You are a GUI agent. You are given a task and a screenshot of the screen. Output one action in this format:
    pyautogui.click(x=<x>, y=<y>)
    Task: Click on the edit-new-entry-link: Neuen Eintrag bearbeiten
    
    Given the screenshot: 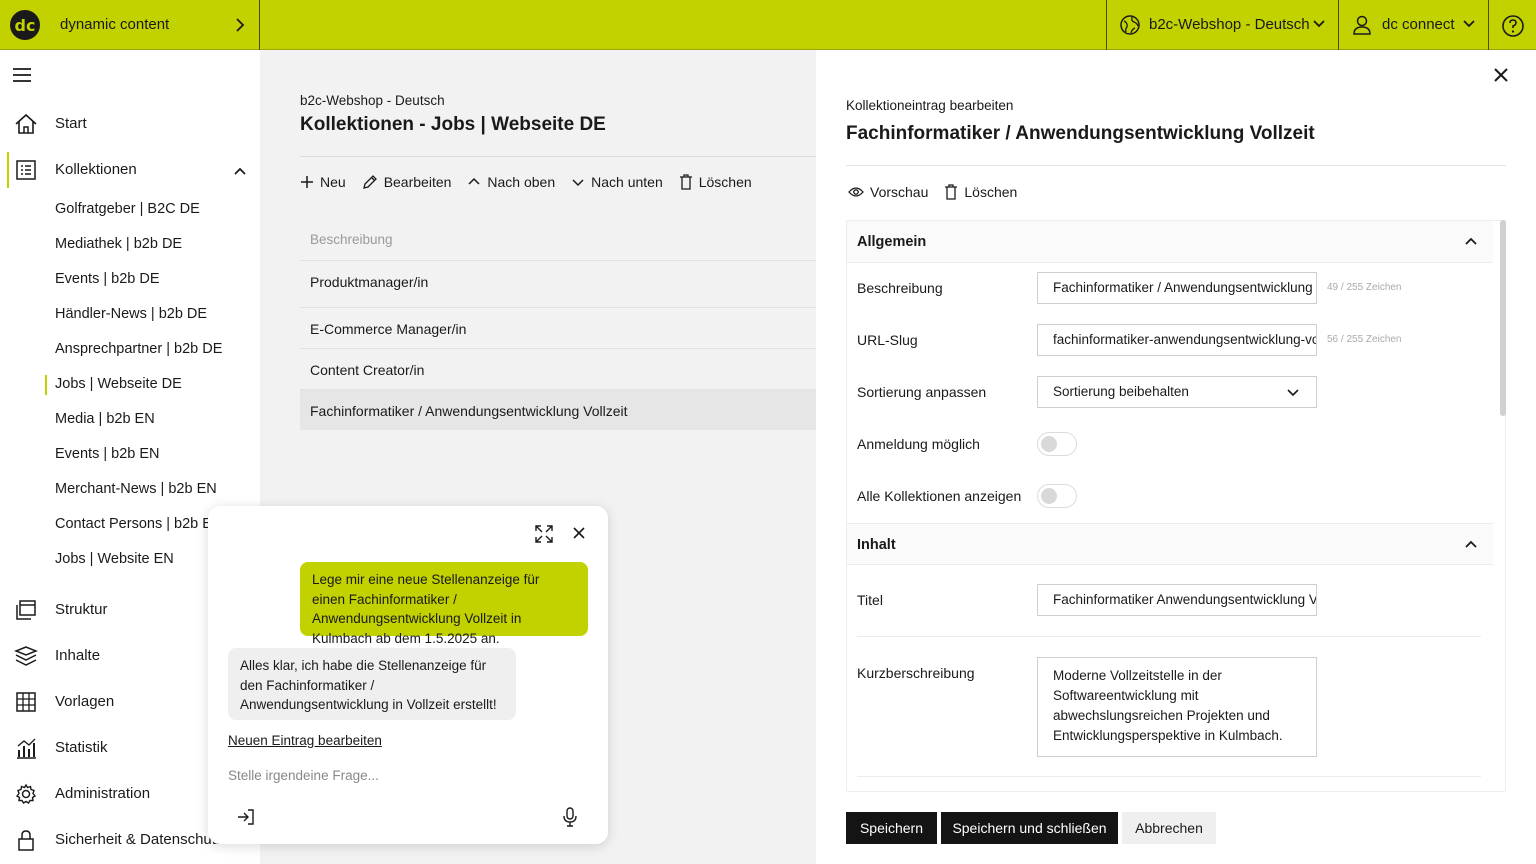 What is the action you would take?
    pyautogui.click(x=305, y=740)
    